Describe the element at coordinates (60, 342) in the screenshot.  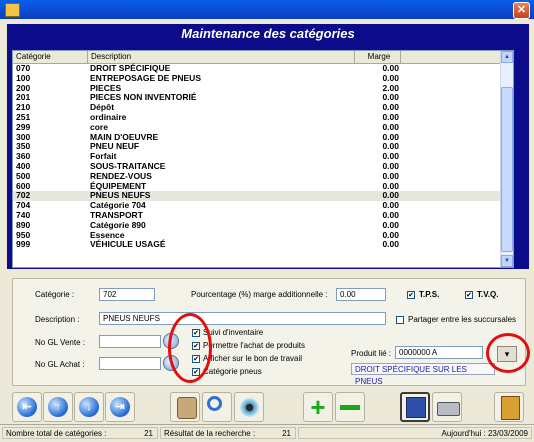
I see `gl-vente-label: No GL Vente :` at that location.